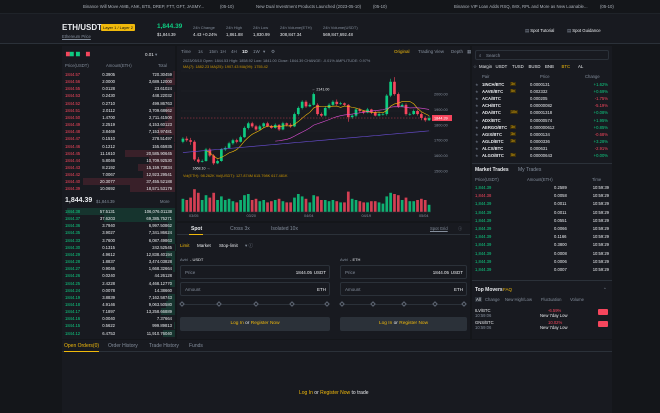 The image size is (660, 413). Describe the element at coordinates (118, 254) in the screenshot. I see `bid-row: 1844.29 4.9612 12,838.40194` at that location.